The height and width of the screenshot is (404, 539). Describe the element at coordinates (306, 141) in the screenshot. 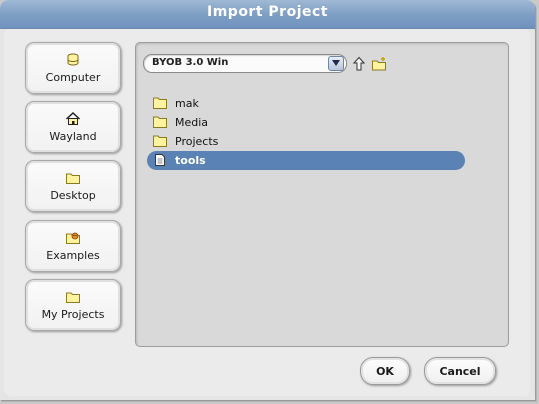

I see `list-item: Projects` at that location.